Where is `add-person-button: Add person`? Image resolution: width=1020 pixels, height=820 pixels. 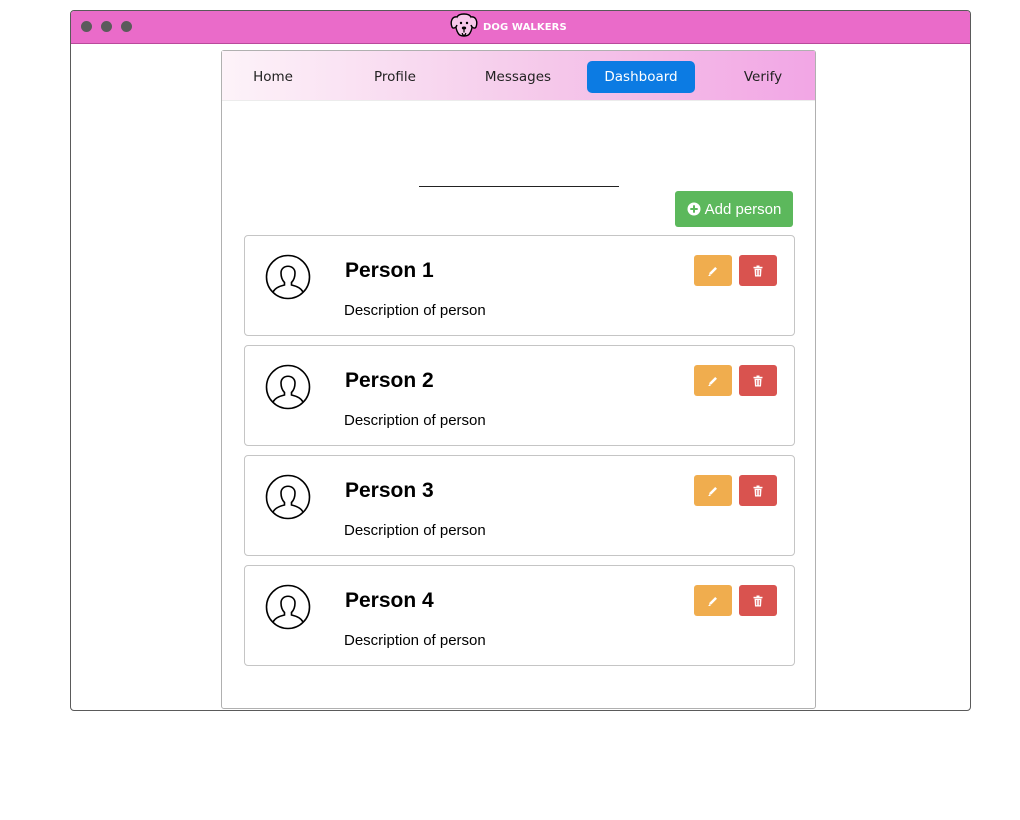
add-person-button: Add person is located at coordinates (734, 209).